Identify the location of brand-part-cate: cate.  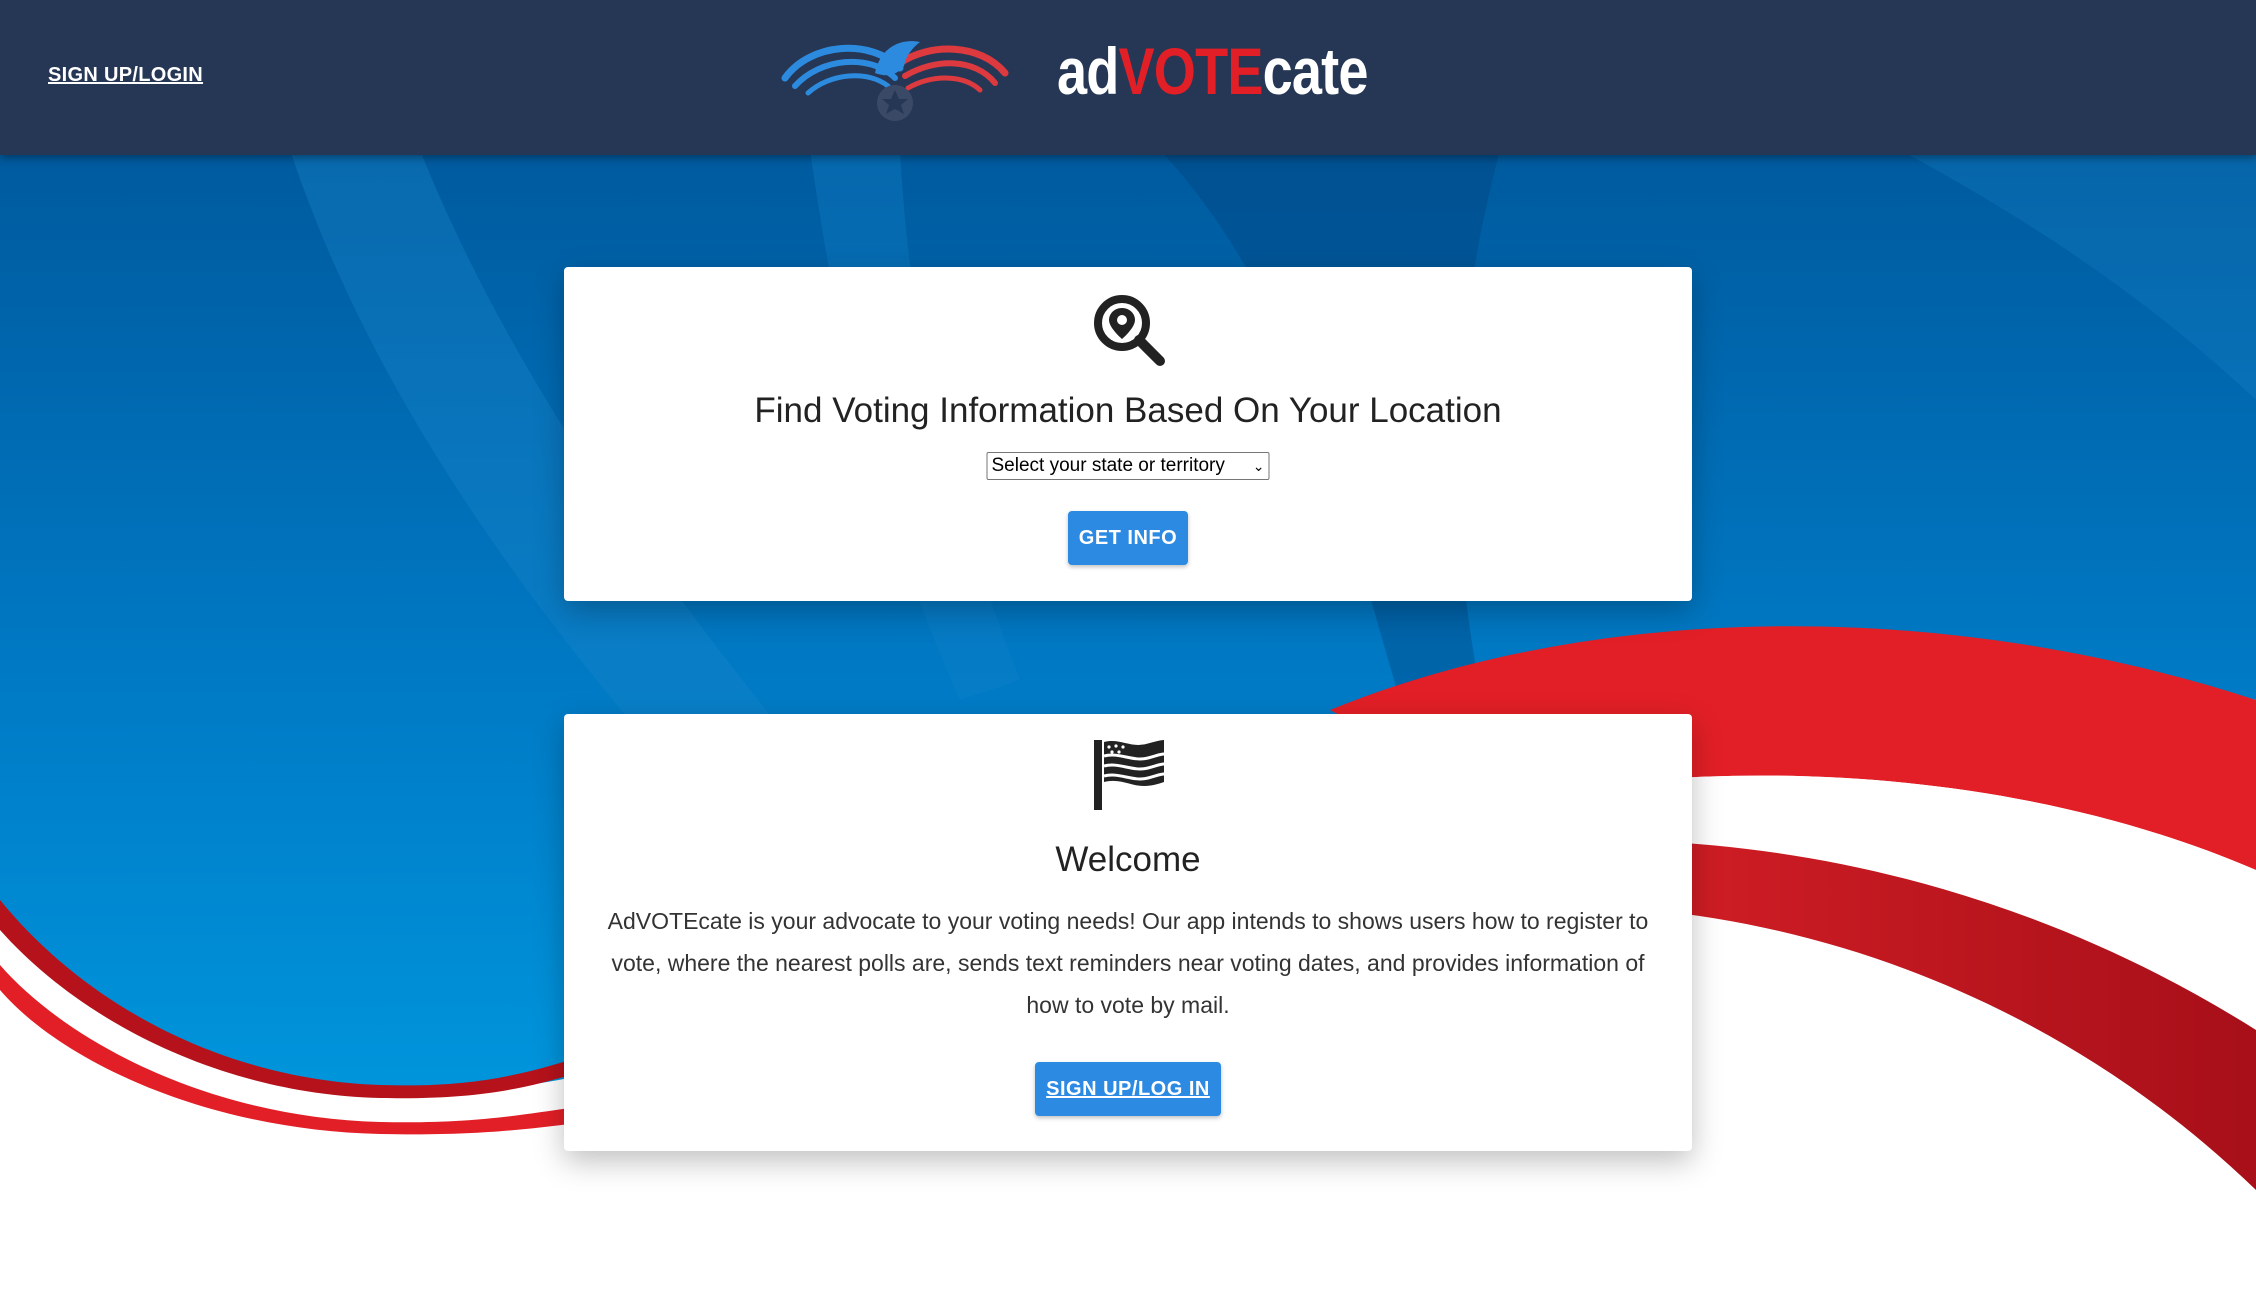
(1315, 71).